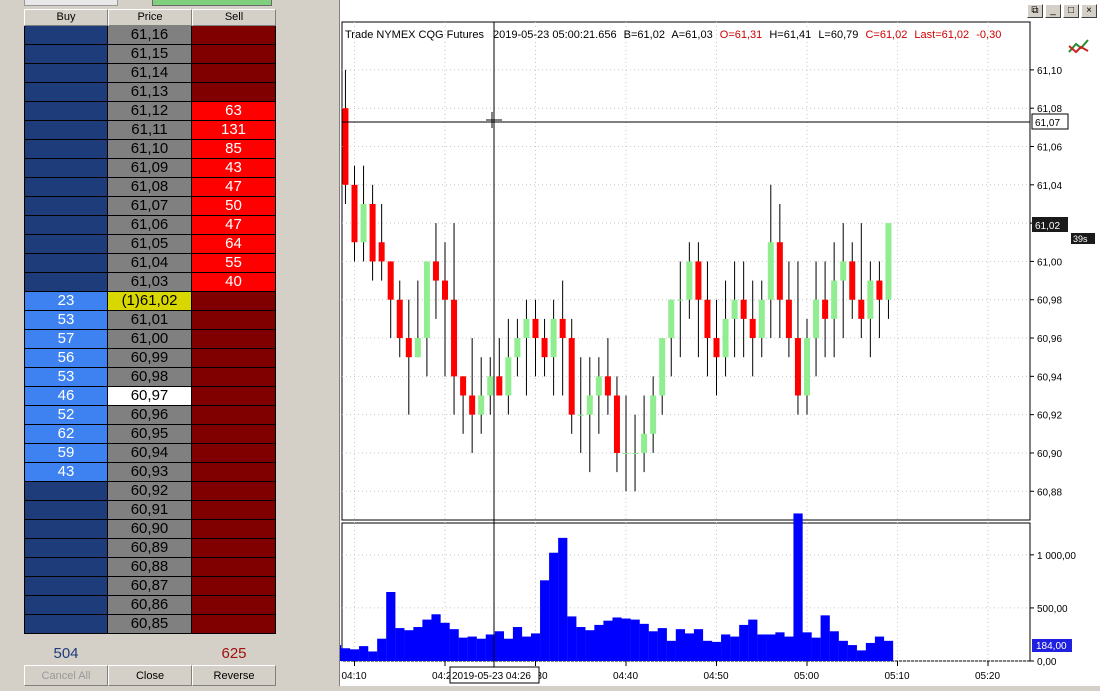 Image resolution: width=1100 pixels, height=691 pixels. What do you see at coordinates (66, 301) in the screenshot?
I see `buy-cell: 23` at bounding box center [66, 301].